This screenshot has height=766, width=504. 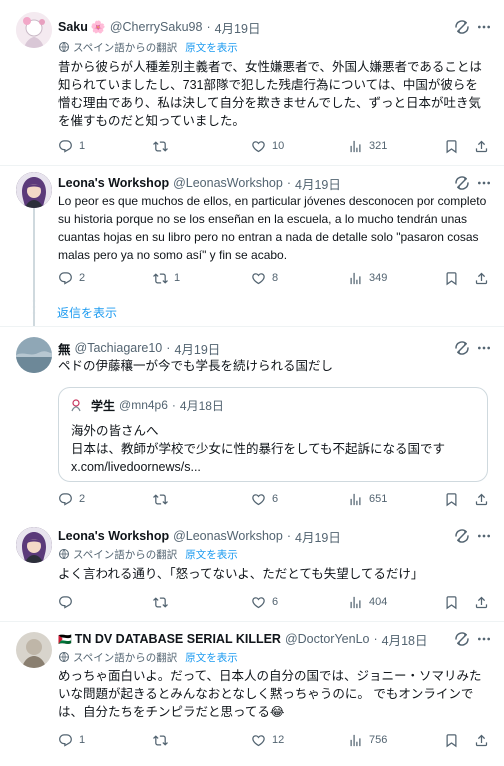 I want to click on like-button: 8, so click(x=264, y=278).